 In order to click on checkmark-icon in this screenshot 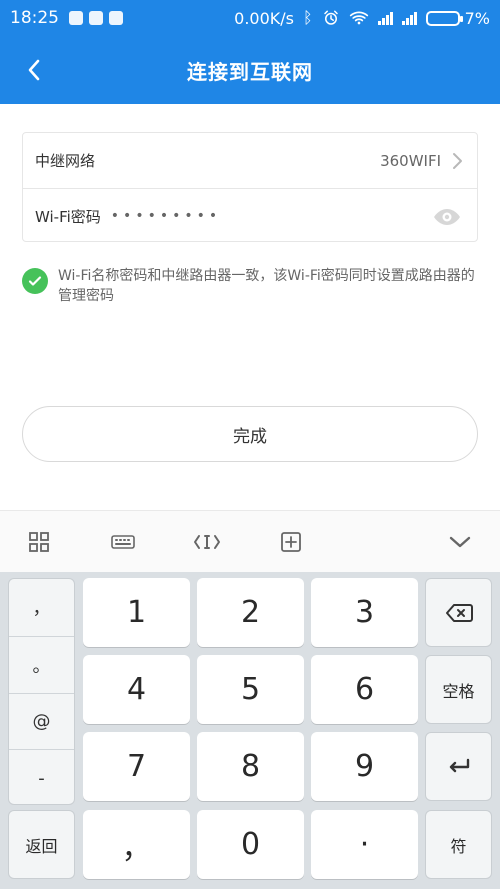, I will do `click(35, 281)`.